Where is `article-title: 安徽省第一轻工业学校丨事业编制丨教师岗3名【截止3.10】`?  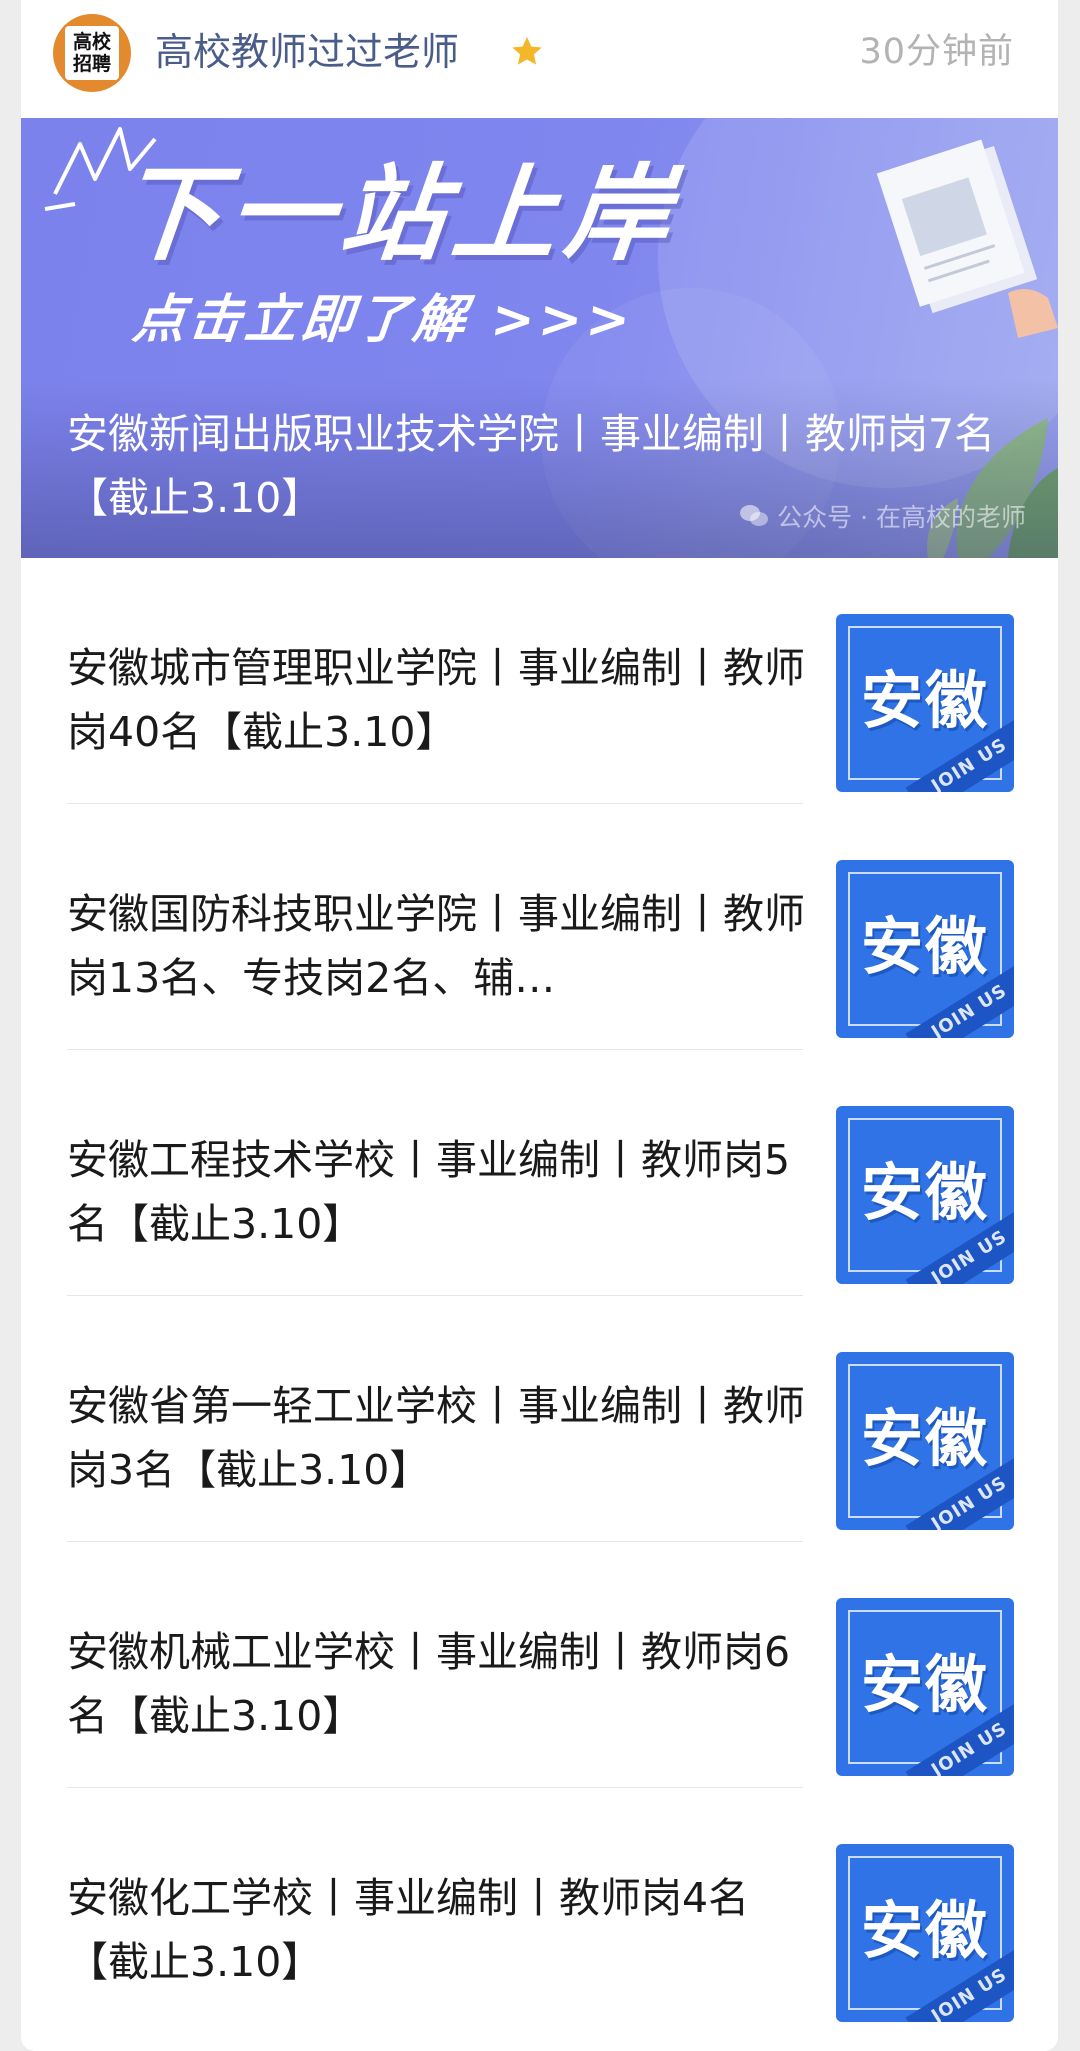
article-title: 安徽省第一轻工业学校丨事业编制丨教师岗3名【截止3.10】 is located at coordinates (437, 1438).